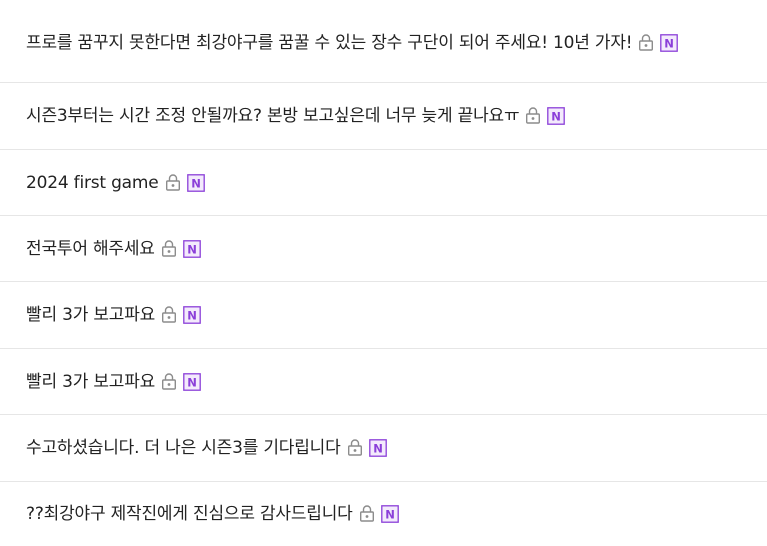 The image size is (767, 546). I want to click on list-item: 2024 first game N, so click(383, 183).